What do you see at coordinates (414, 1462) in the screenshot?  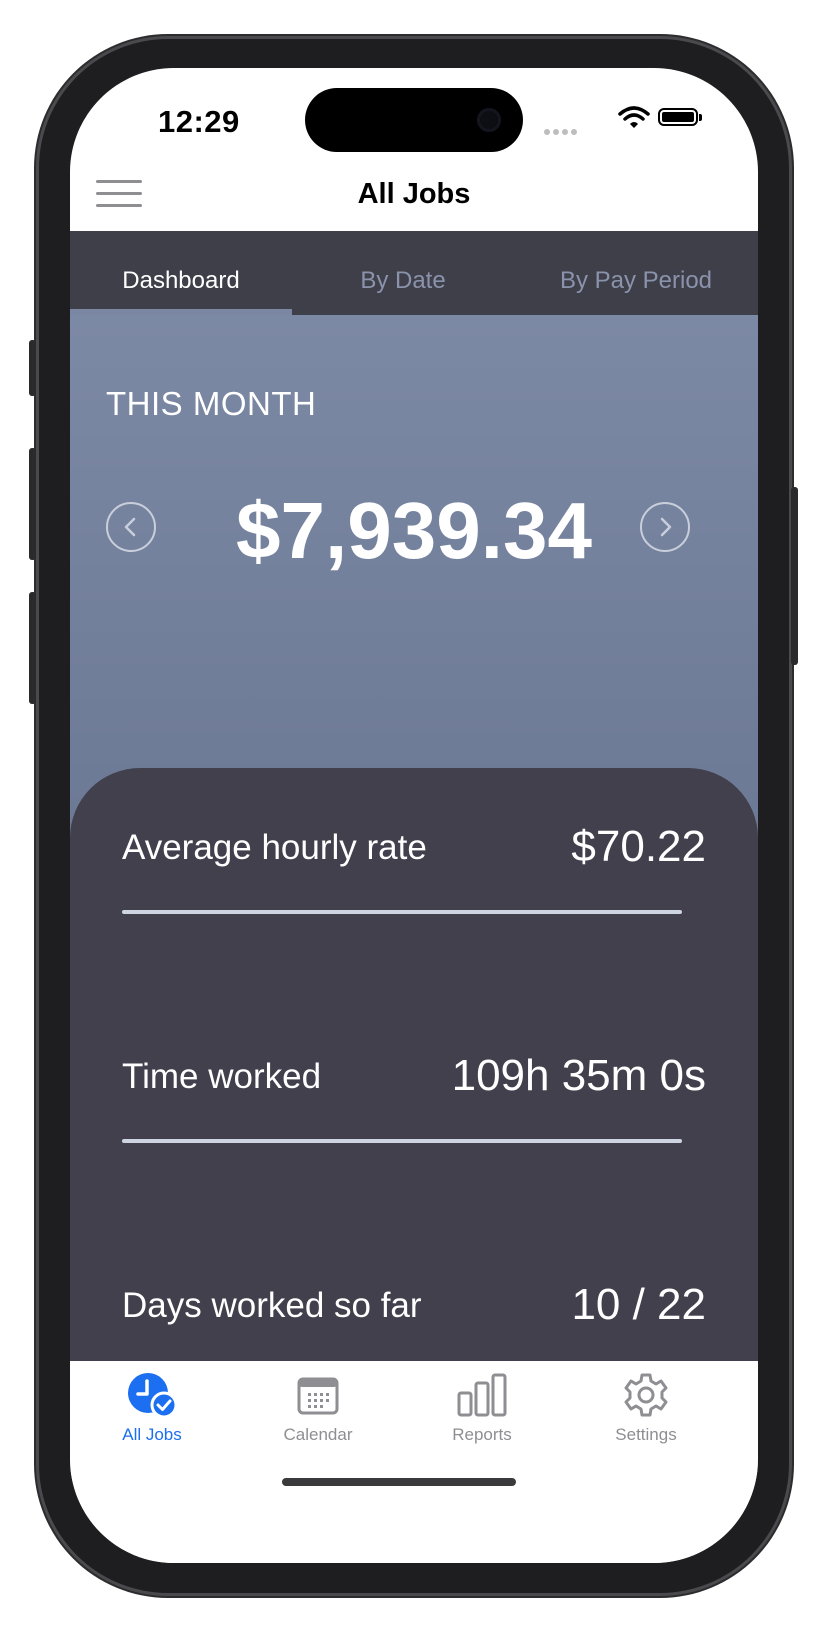 I see `bottom-tab-bar: All Jobs Calendar Reports Settings` at bounding box center [414, 1462].